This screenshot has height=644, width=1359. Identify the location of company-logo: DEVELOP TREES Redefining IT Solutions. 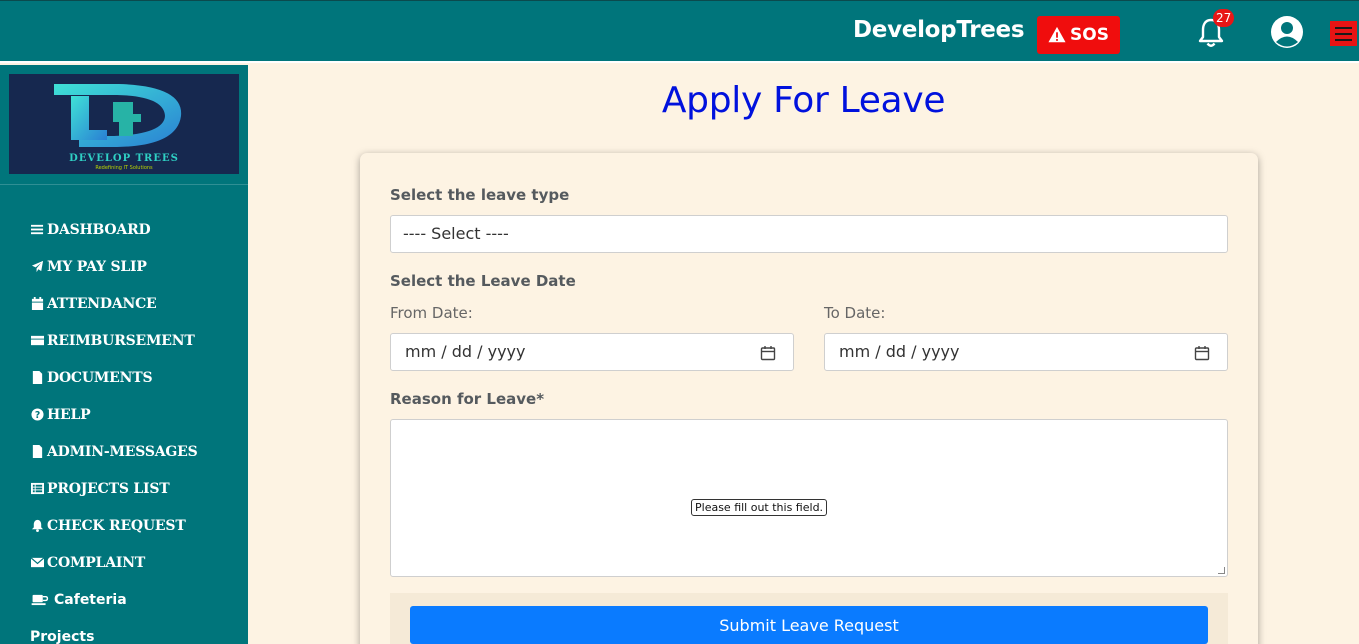
(124, 124).